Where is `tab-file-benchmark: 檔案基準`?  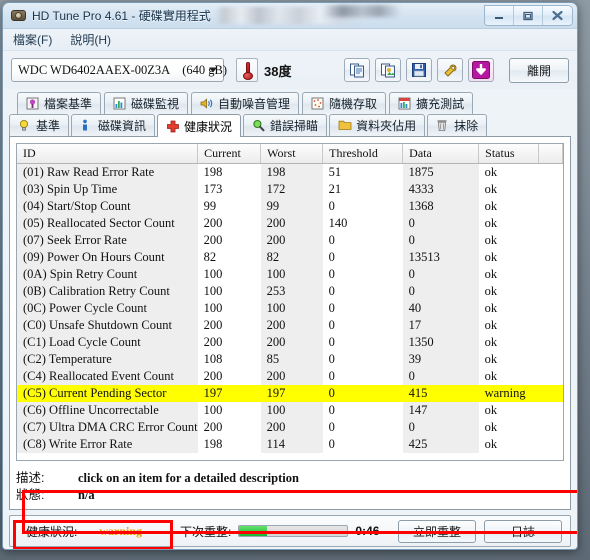
tab-file-benchmark: 檔案基準 is located at coordinates (59, 103).